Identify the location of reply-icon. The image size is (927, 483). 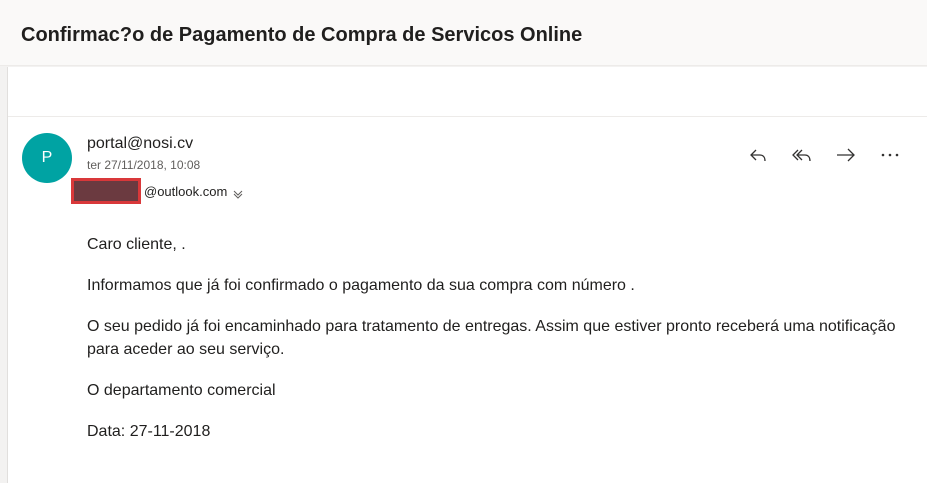
(758, 155).